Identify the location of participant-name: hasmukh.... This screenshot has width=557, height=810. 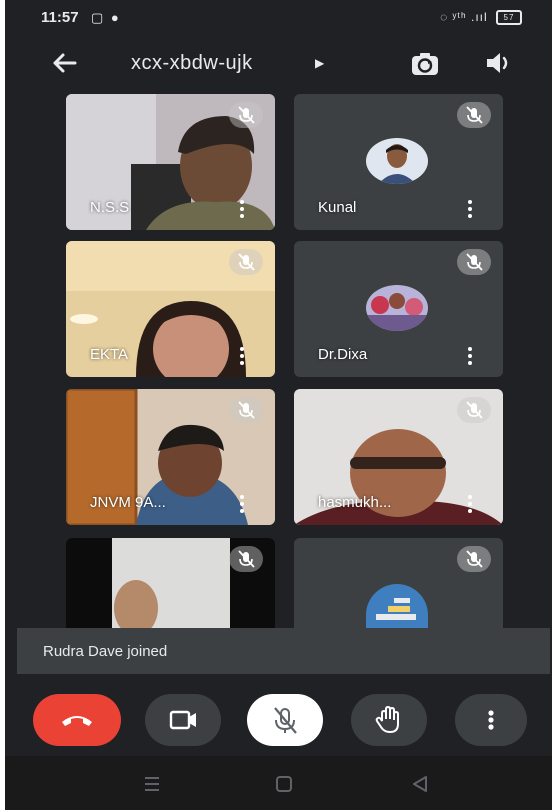
(355, 502).